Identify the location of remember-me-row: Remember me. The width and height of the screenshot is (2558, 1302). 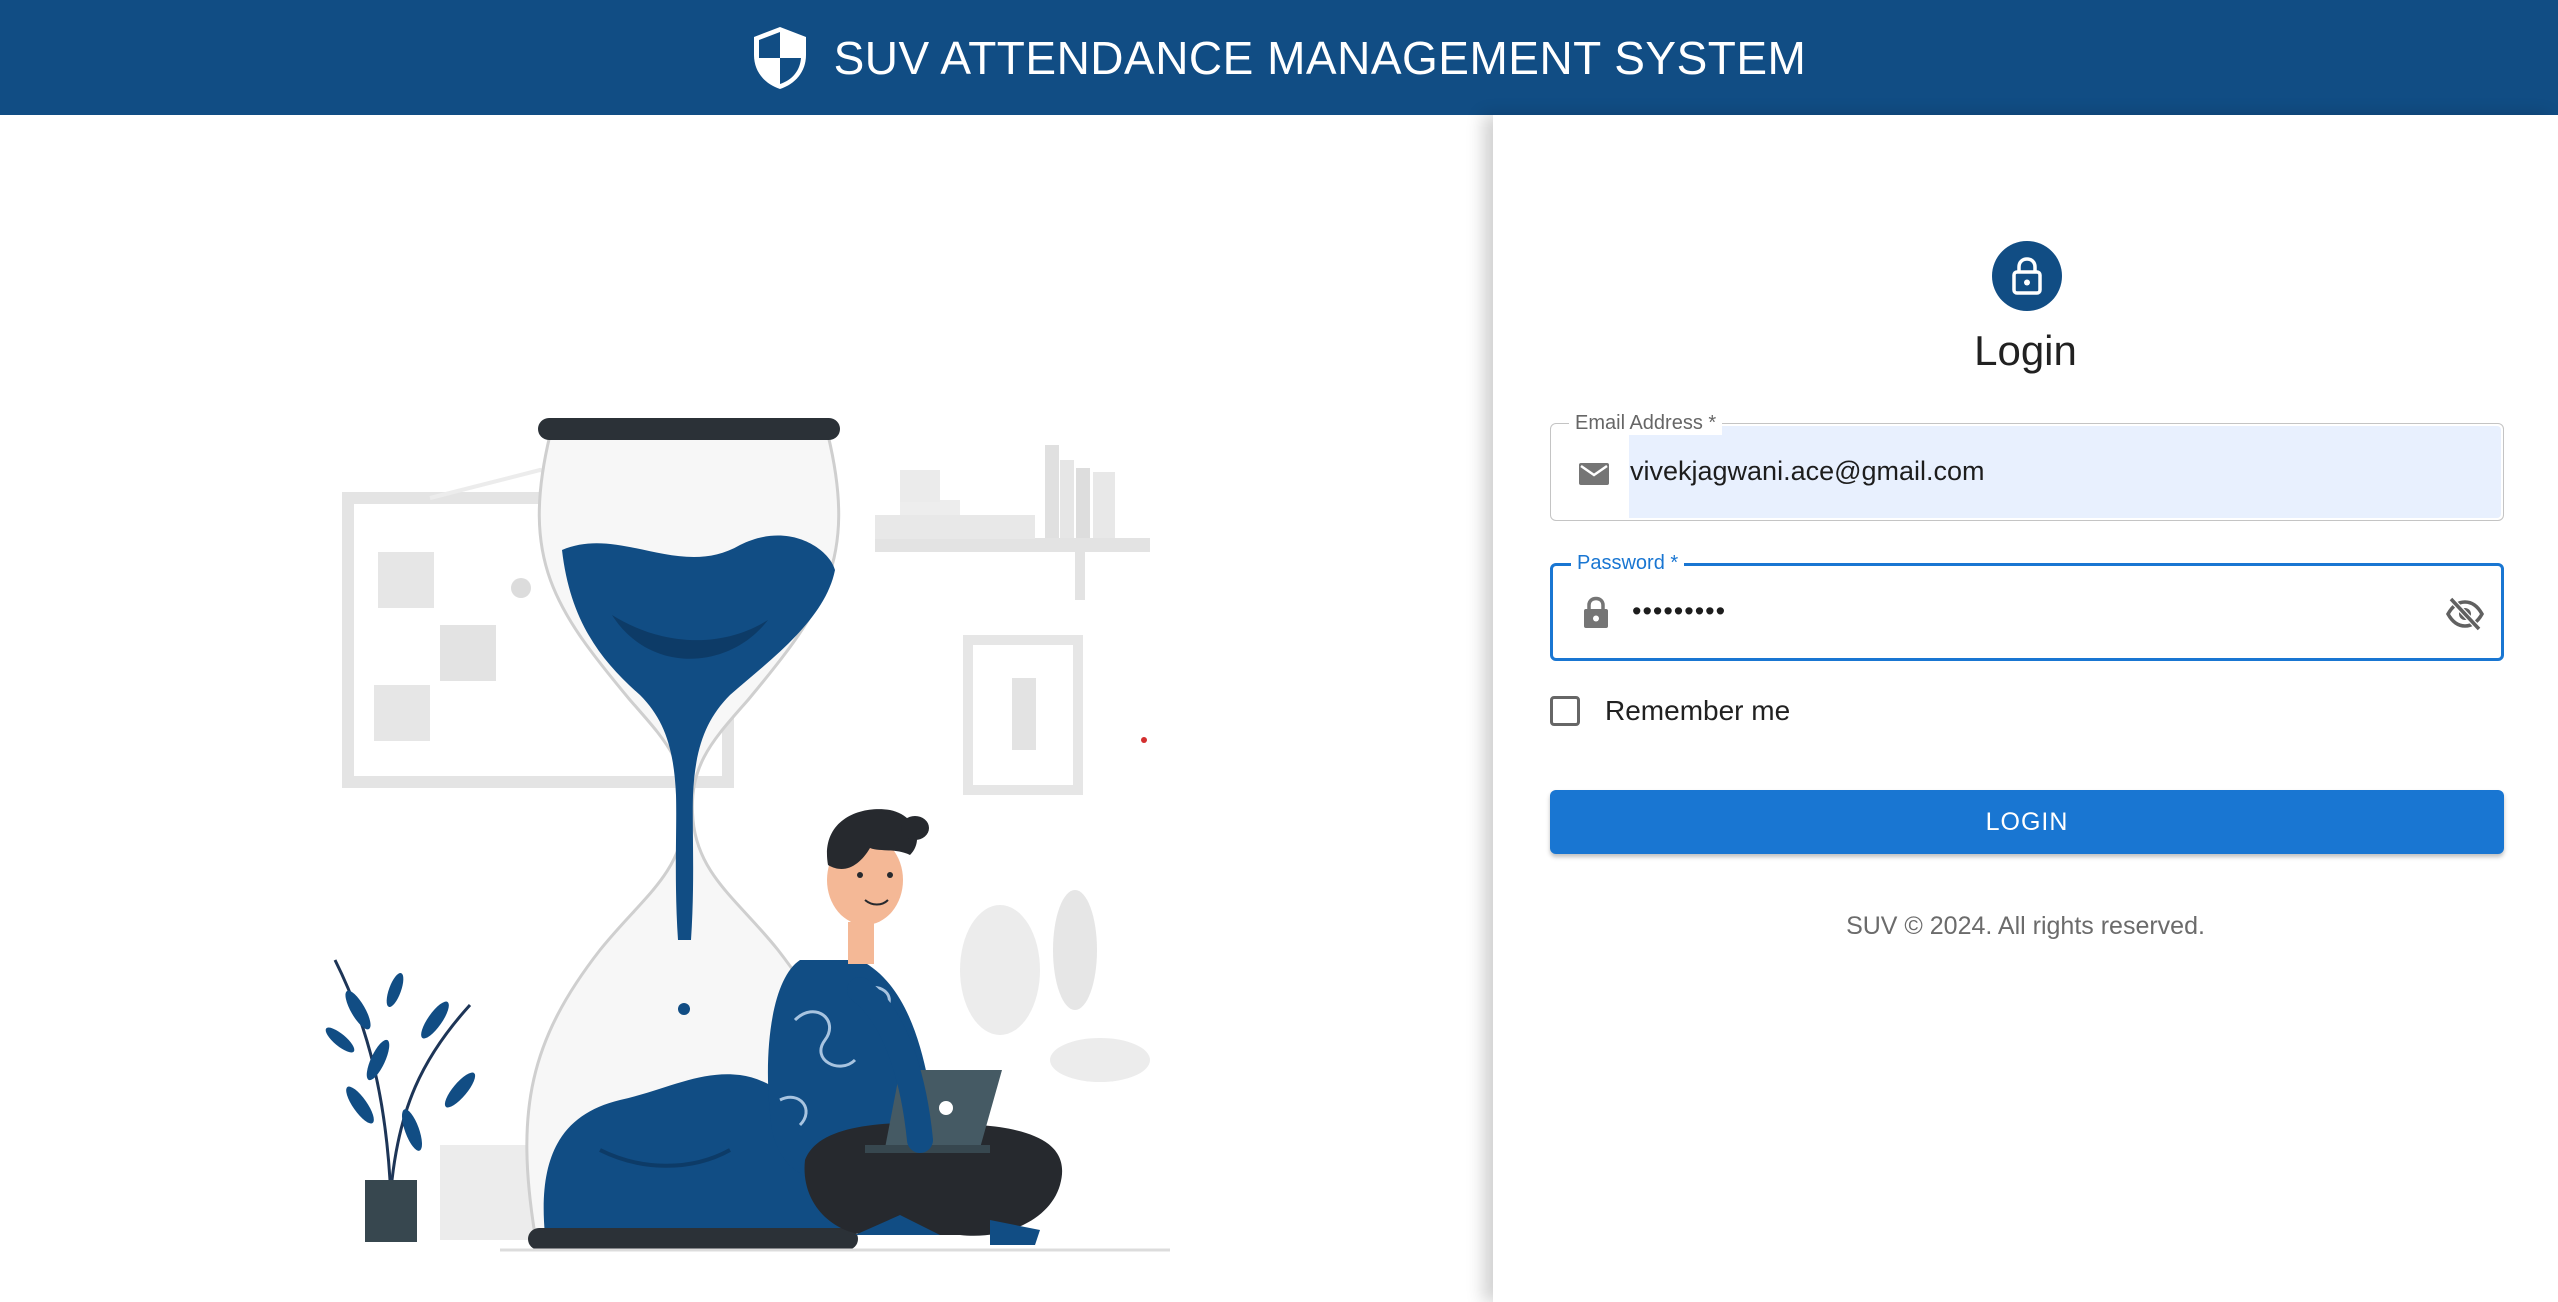
(1670, 711).